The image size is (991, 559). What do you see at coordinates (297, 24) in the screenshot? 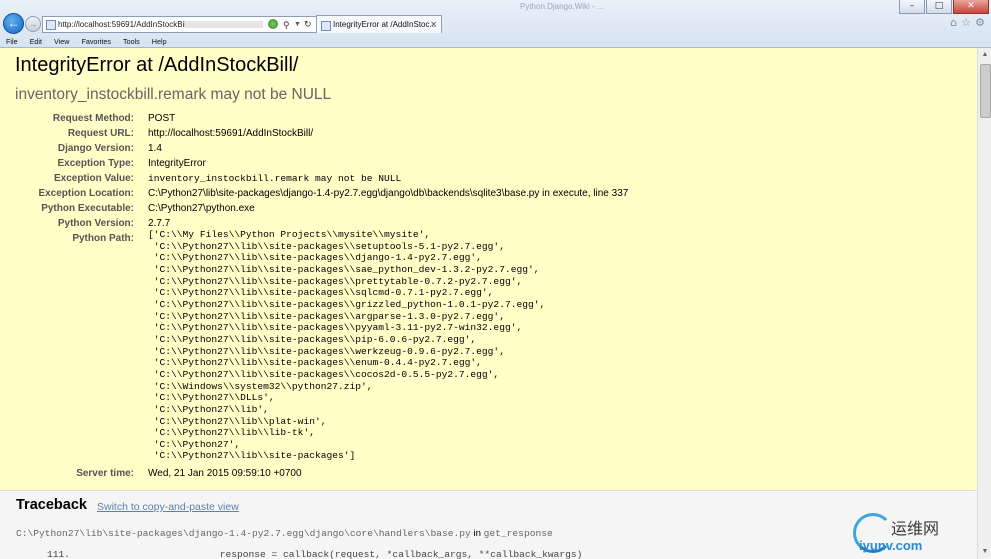
I see `chevron-down-icon: ▼` at bounding box center [297, 24].